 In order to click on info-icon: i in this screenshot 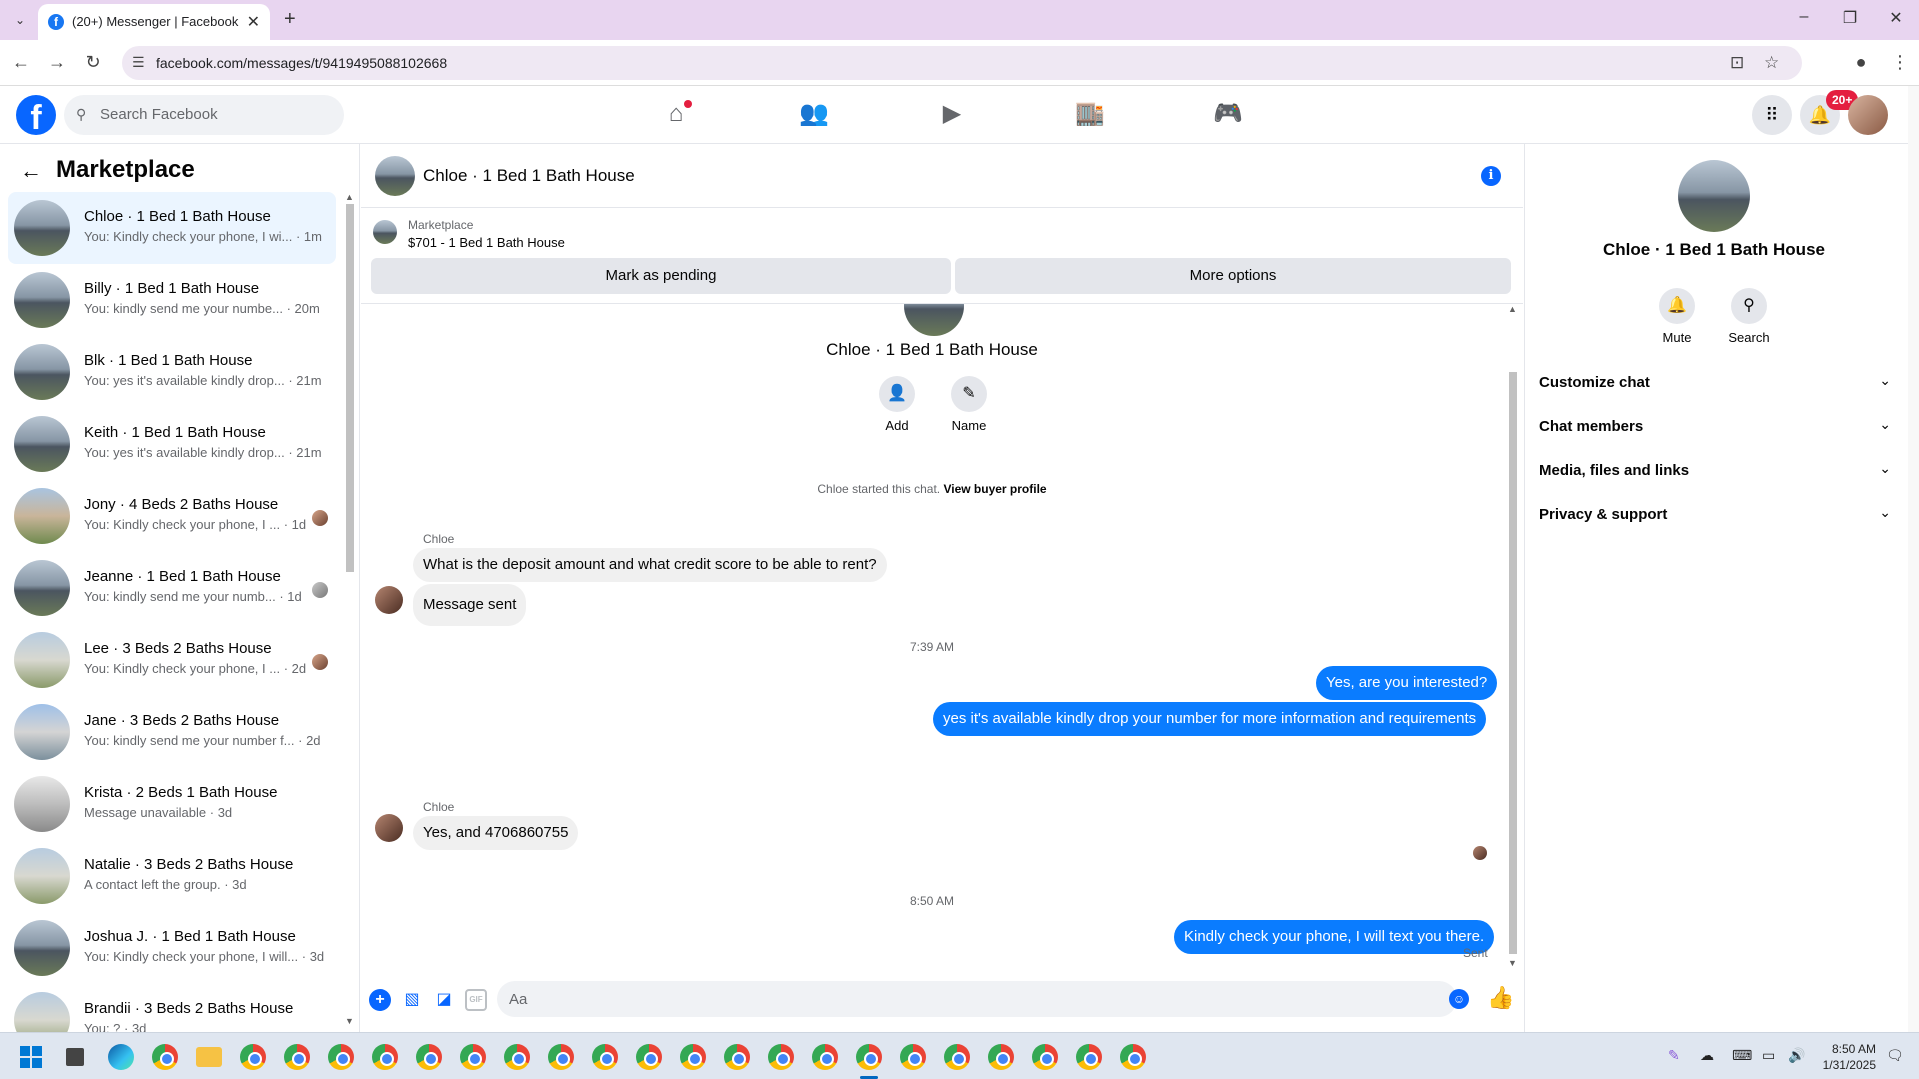, I will do `click(1491, 176)`.